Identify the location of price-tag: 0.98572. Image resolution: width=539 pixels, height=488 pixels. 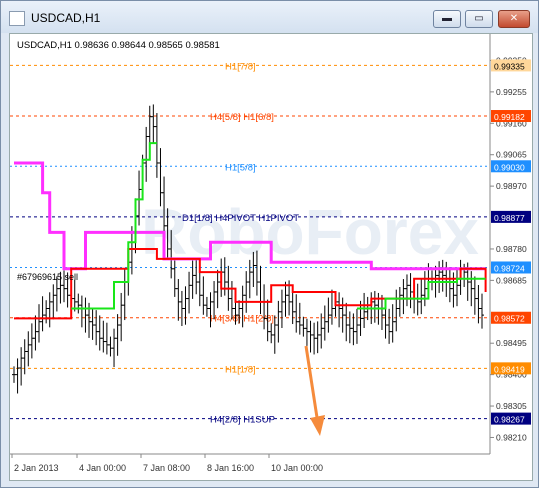
(509, 319).